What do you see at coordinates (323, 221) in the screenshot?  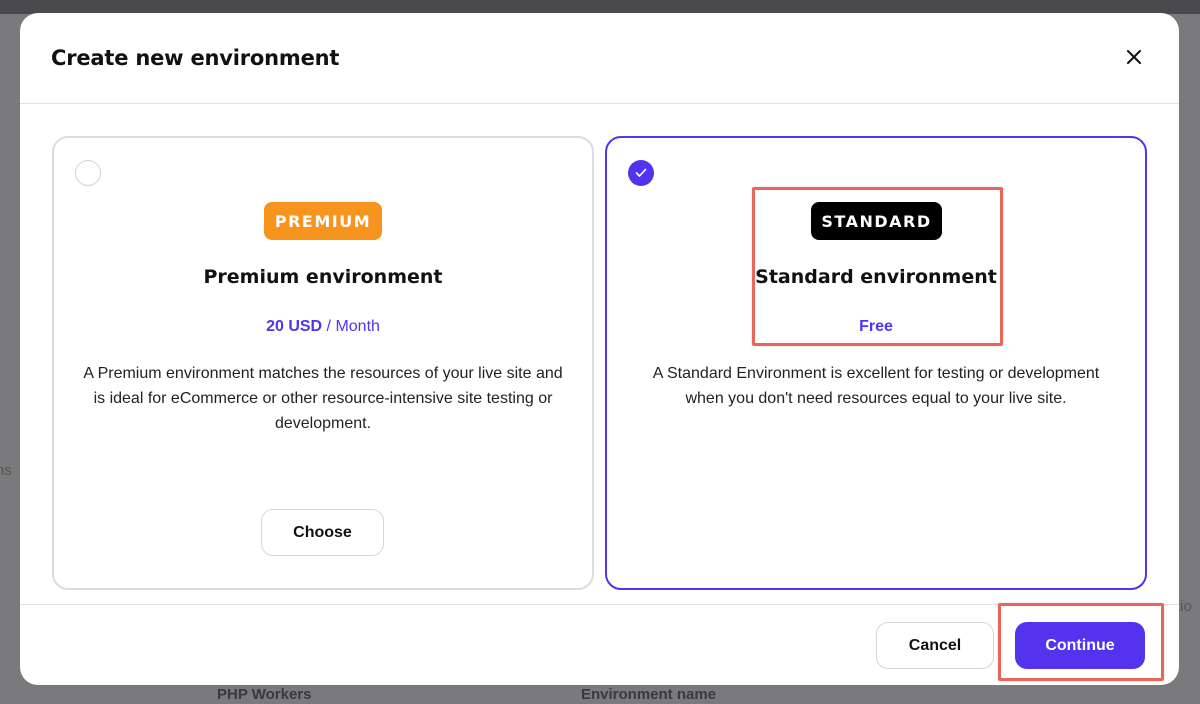 I see `premium-badge: PREMIUM` at bounding box center [323, 221].